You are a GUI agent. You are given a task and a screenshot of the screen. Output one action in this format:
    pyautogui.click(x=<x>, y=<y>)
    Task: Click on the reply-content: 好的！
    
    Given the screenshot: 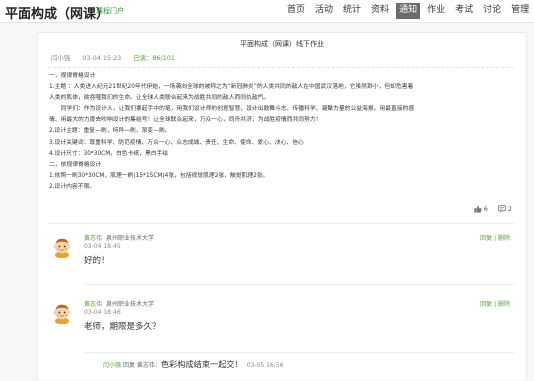 What is the action you would take?
    pyautogui.click(x=97, y=261)
    